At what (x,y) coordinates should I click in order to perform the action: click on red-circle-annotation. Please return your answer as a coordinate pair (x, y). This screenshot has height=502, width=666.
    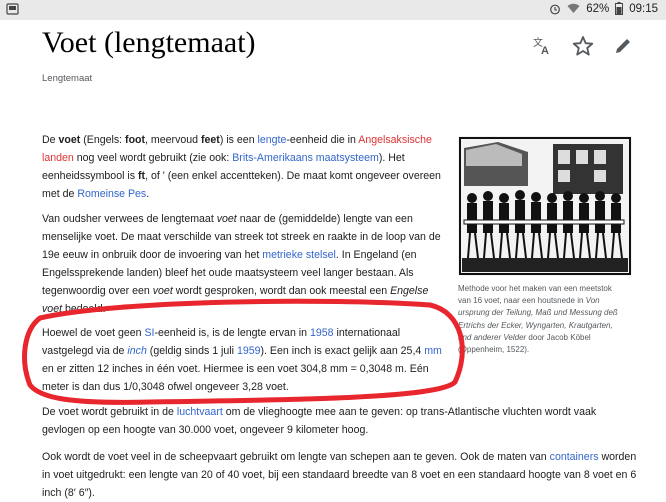
    Looking at the image, I should click on (243, 351).